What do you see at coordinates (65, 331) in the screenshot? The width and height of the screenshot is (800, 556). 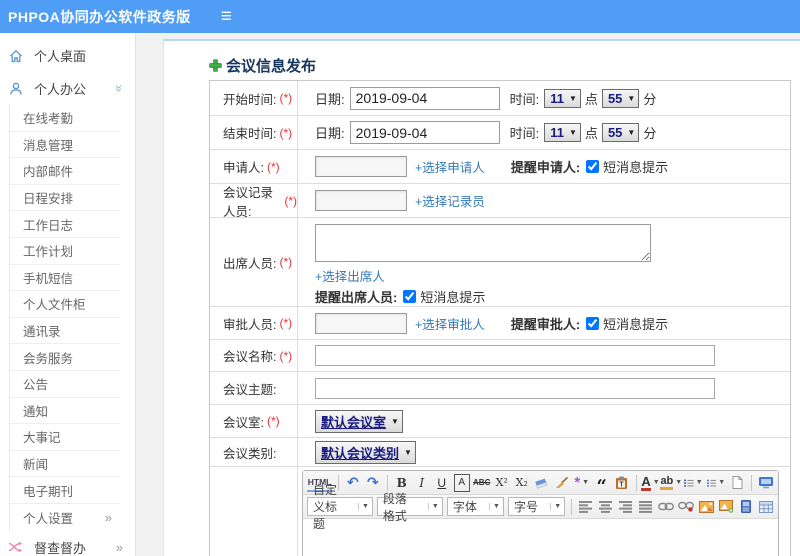 I see `sidebar-item-contacts: 通讯录` at bounding box center [65, 331].